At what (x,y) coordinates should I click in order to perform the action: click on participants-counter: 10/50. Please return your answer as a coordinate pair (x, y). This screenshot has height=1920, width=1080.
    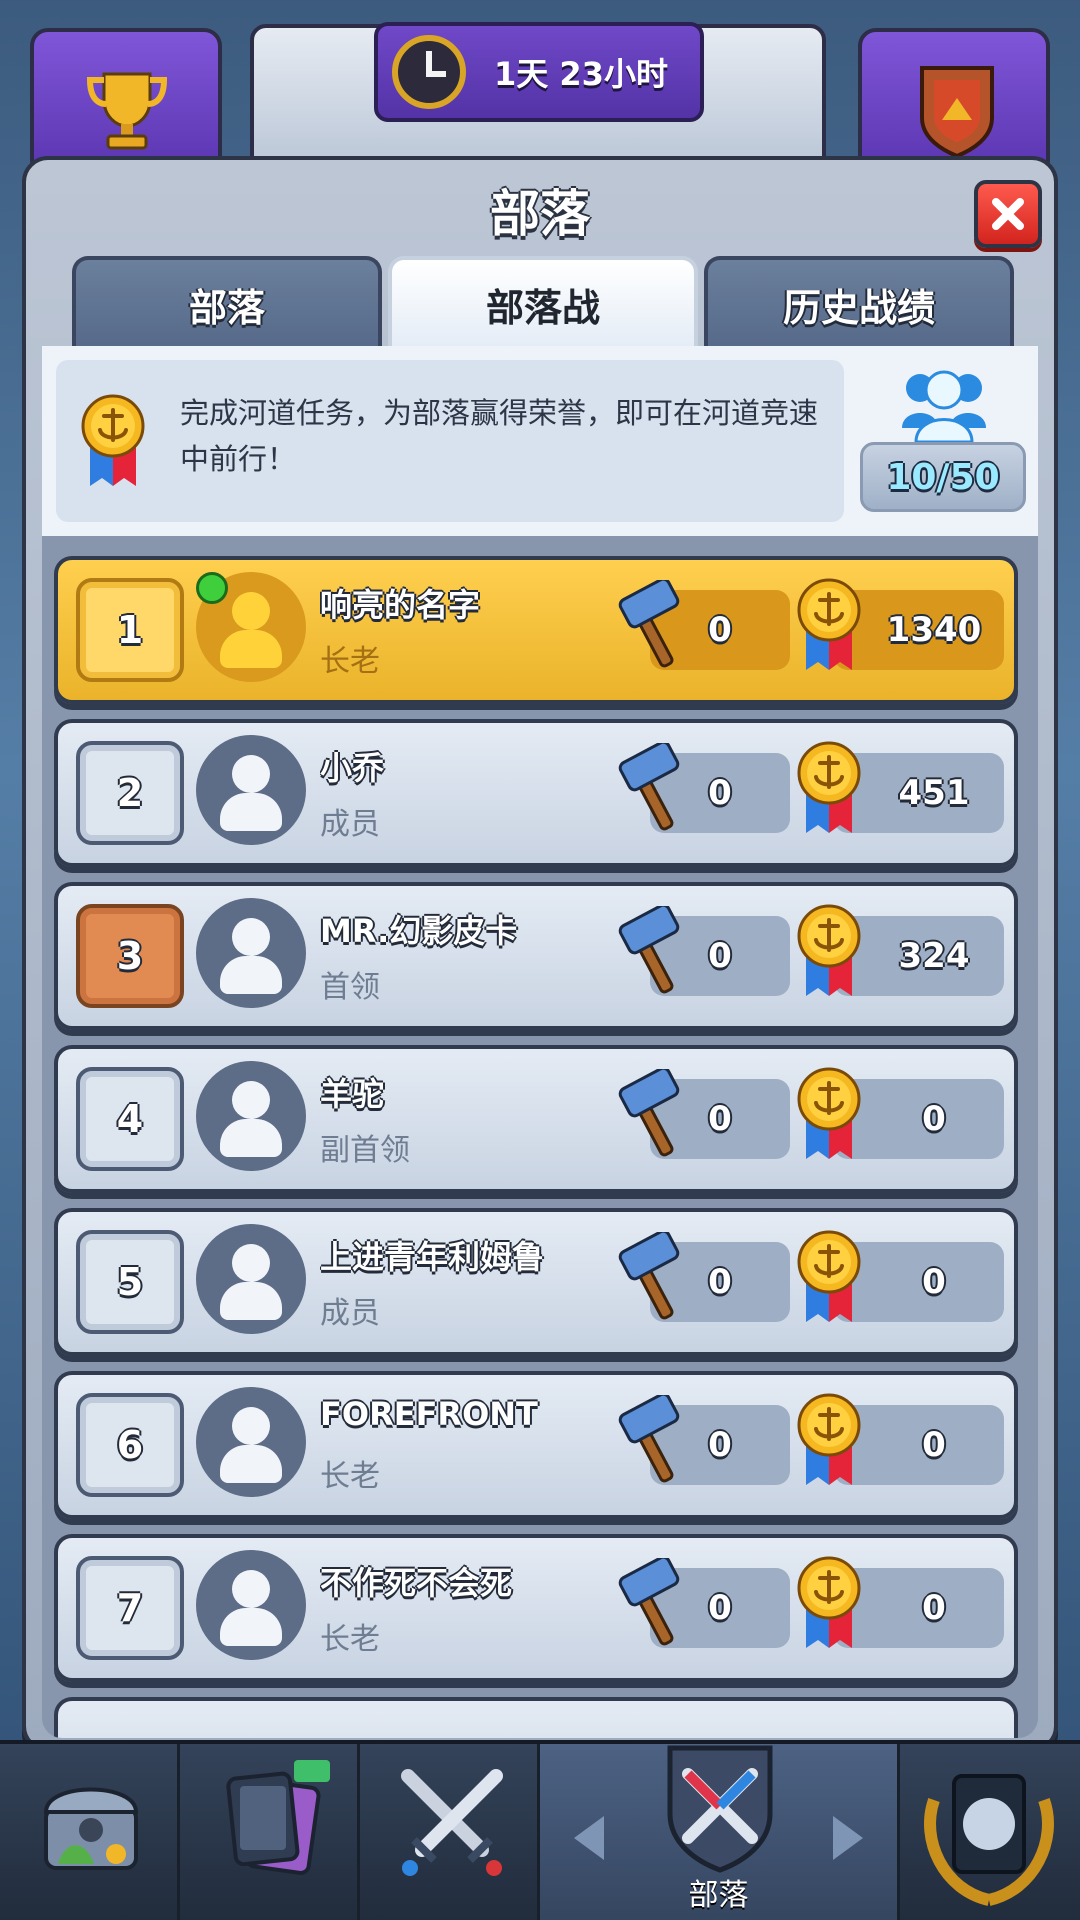
    Looking at the image, I should click on (943, 441).